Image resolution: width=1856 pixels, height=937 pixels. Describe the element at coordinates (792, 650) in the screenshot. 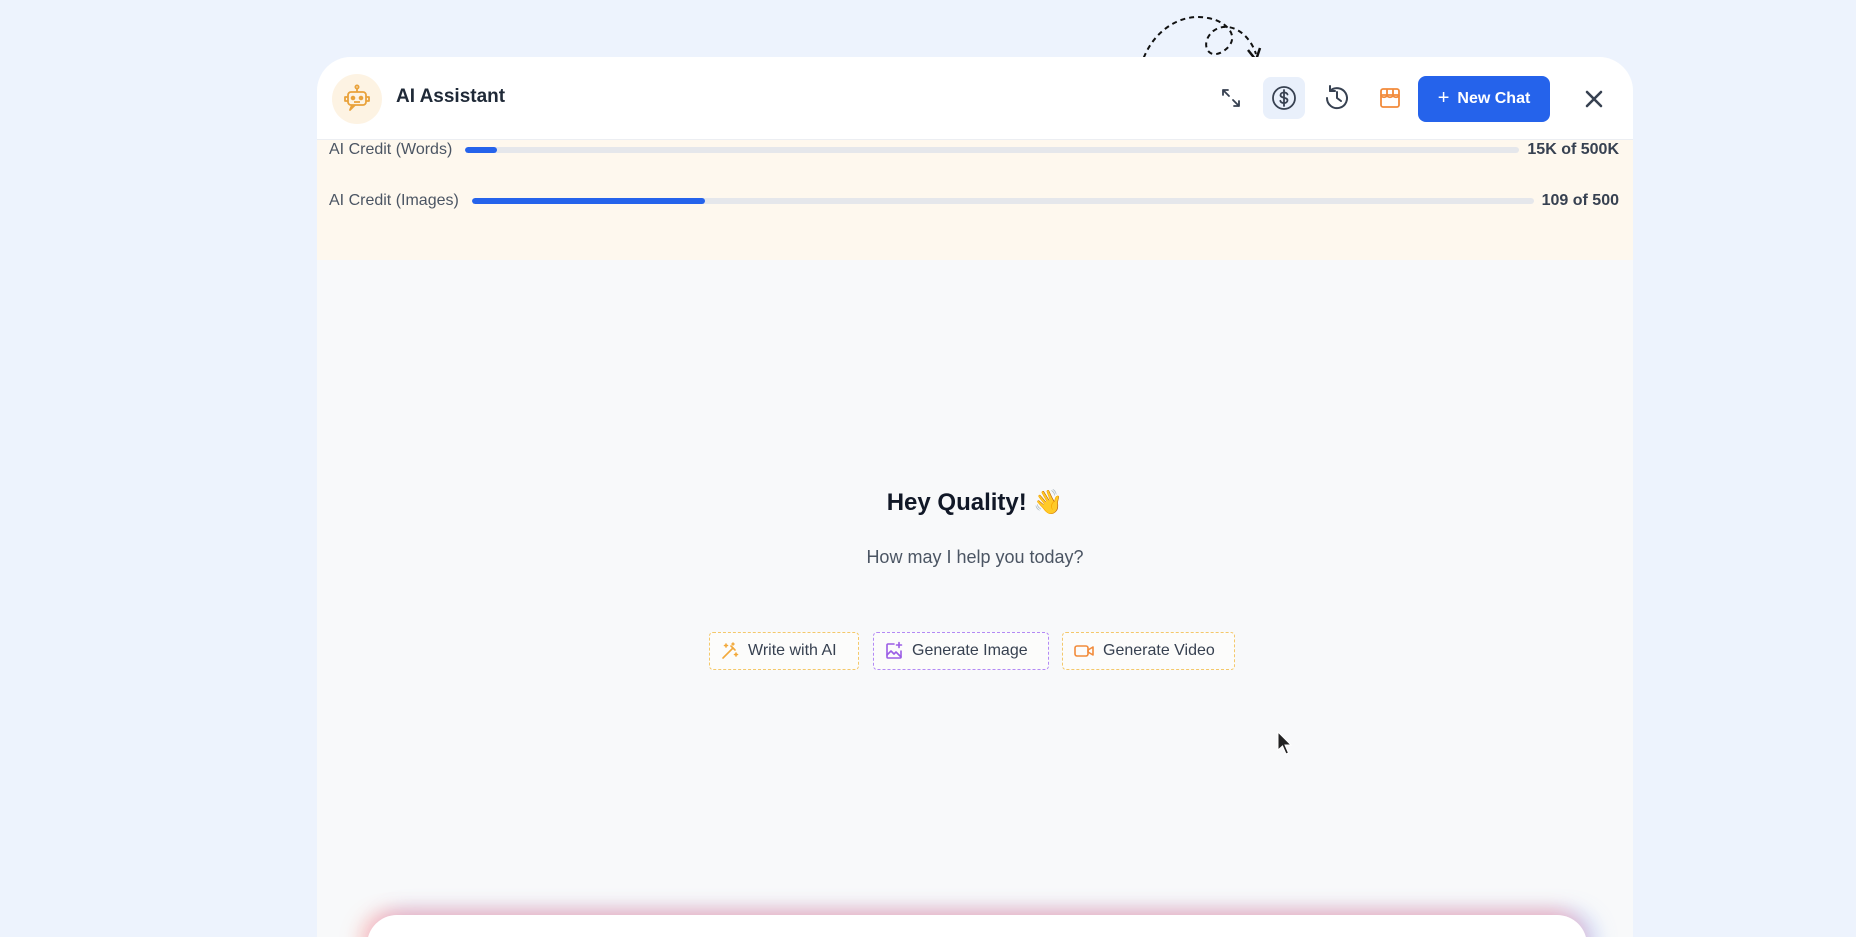

I see `write-with-ai-label: Write with AI` at that location.